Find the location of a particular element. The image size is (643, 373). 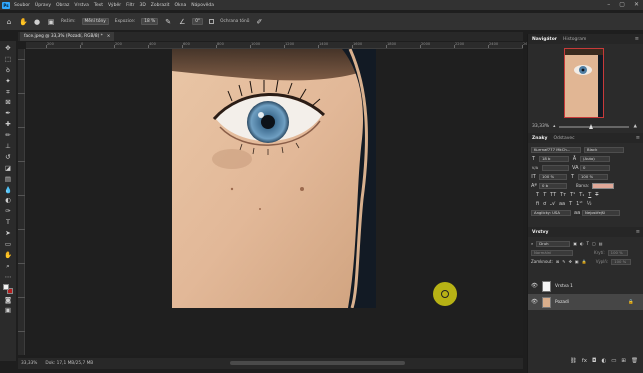

layer-name: Pozadí is located at coordinates (562, 302).